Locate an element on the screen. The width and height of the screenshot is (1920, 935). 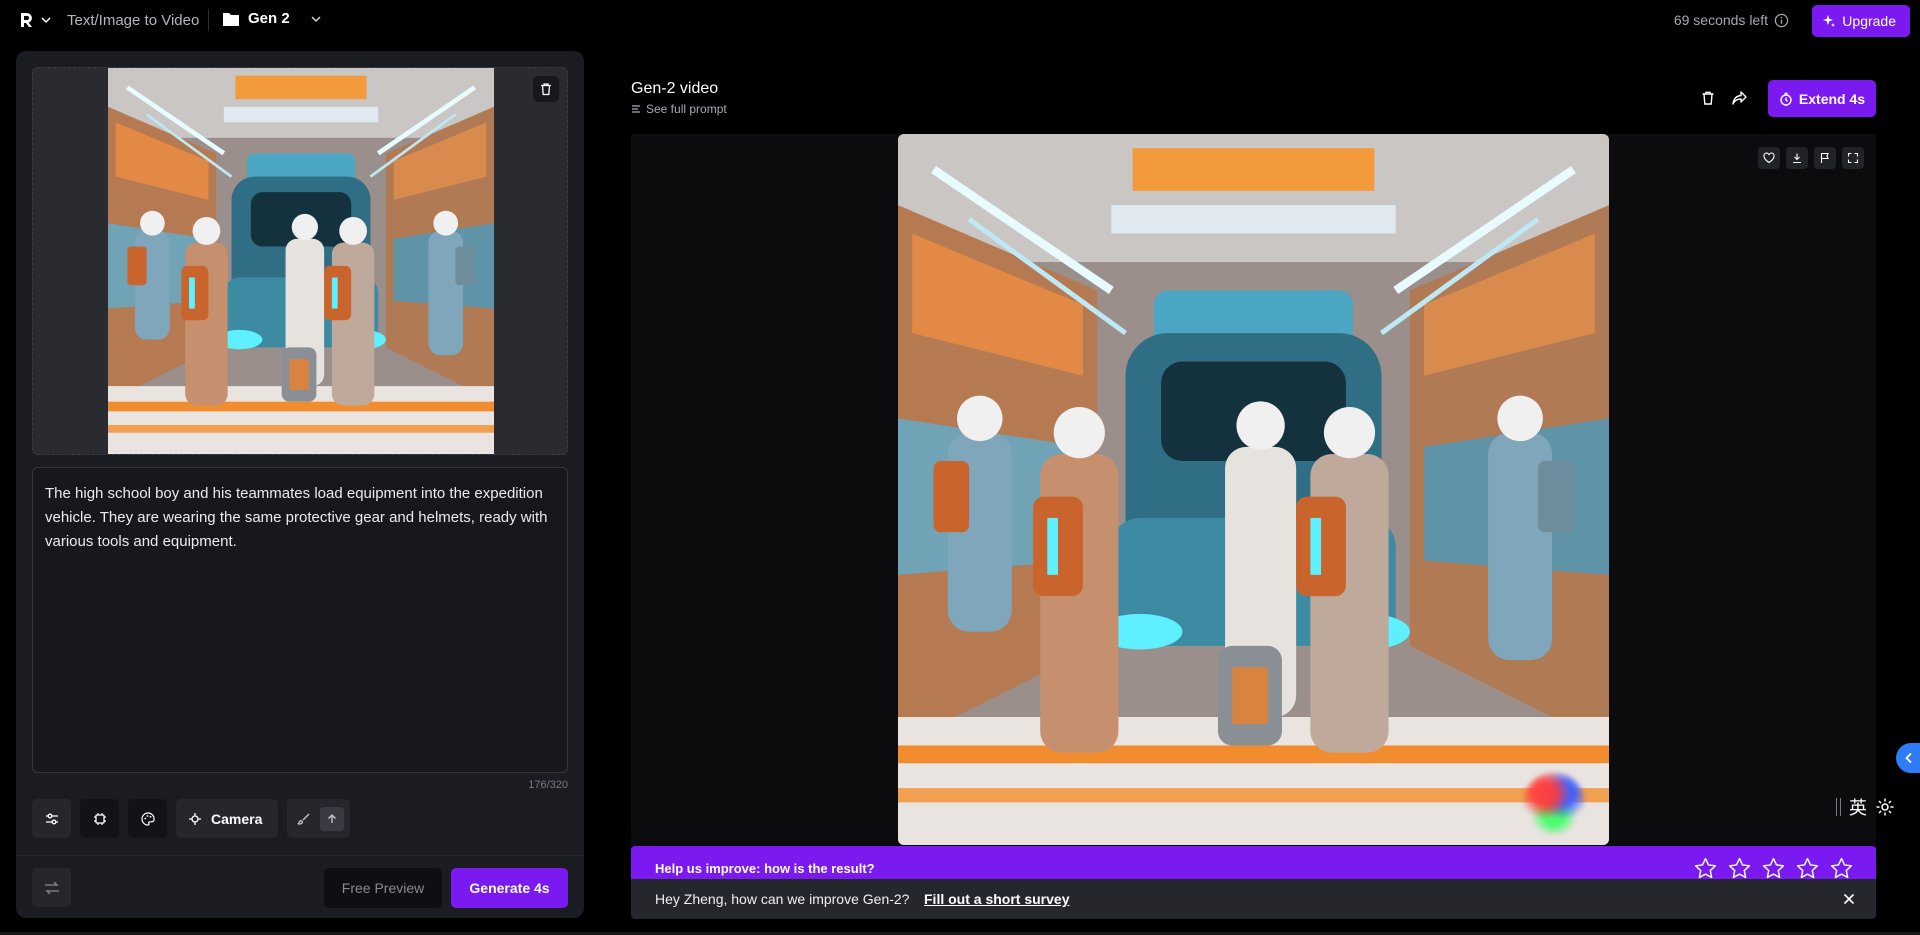
folder-selector: Gen 2 is located at coordinates (272, 18).